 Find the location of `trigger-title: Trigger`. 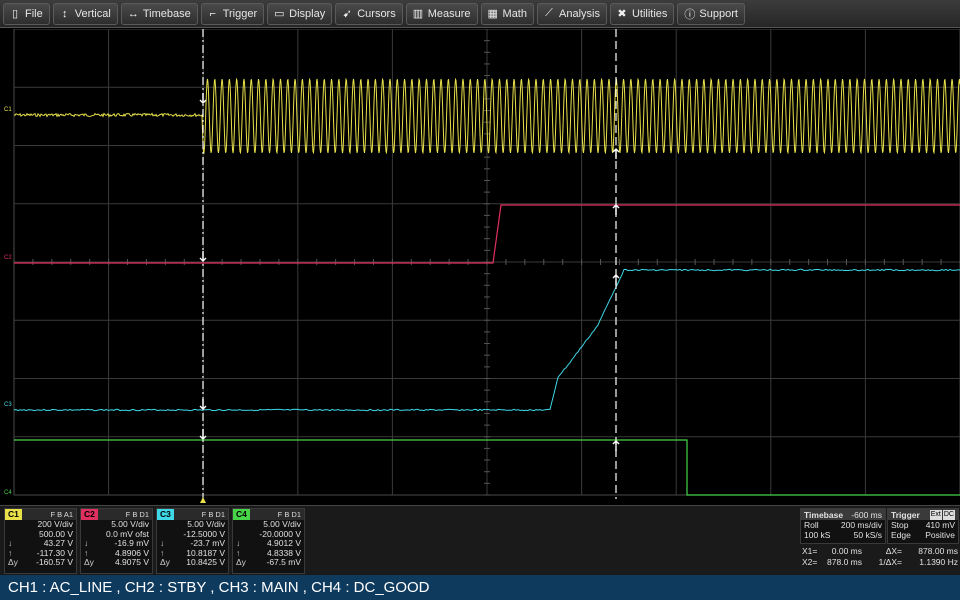

trigger-title: Trigger is located at coordinates (905, 514).